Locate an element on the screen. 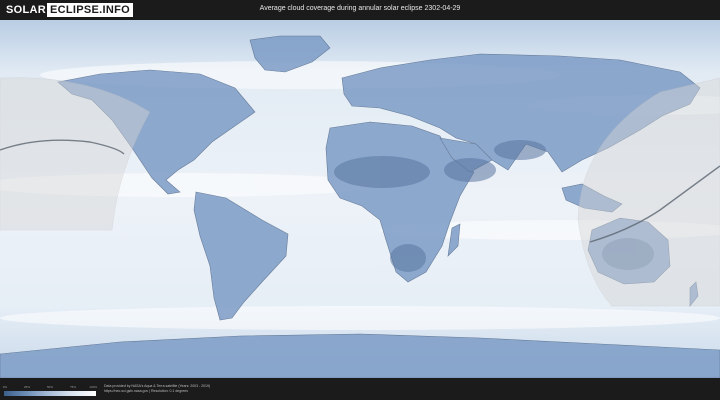 Image resolution: width=720 pixels, height=400 pixels. scale-tick-25: 25% is located at coordinates (27, 387).